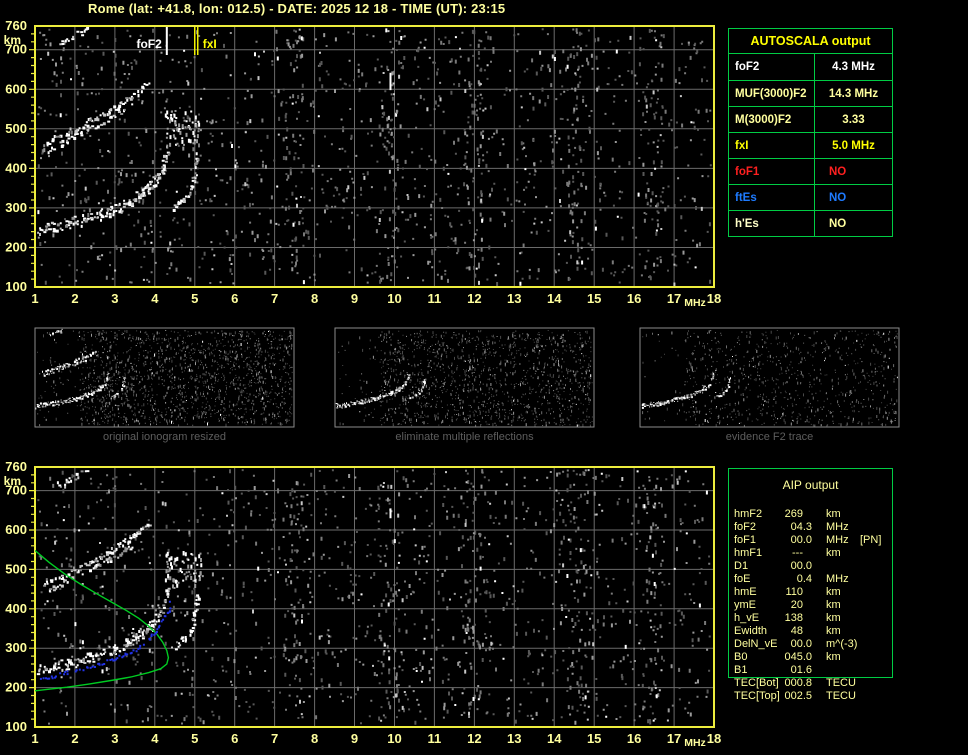 The width and height of the screenshot is (968, 755). Describe the element at coordinates (772, 93) in the screenshot. I see `autoscala-row-label: MUF(3000)F2` at that location.